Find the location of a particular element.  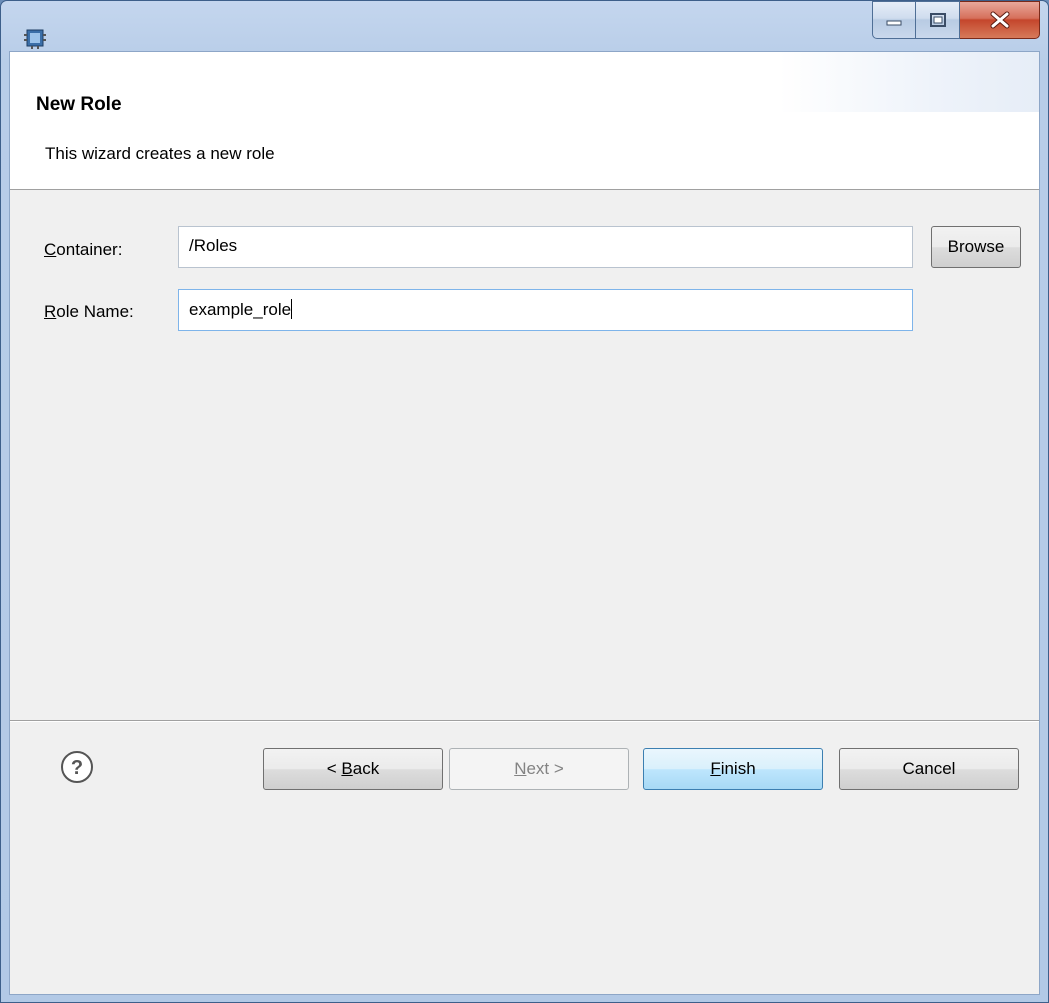

close-button is located at coordinates (1000, 20).